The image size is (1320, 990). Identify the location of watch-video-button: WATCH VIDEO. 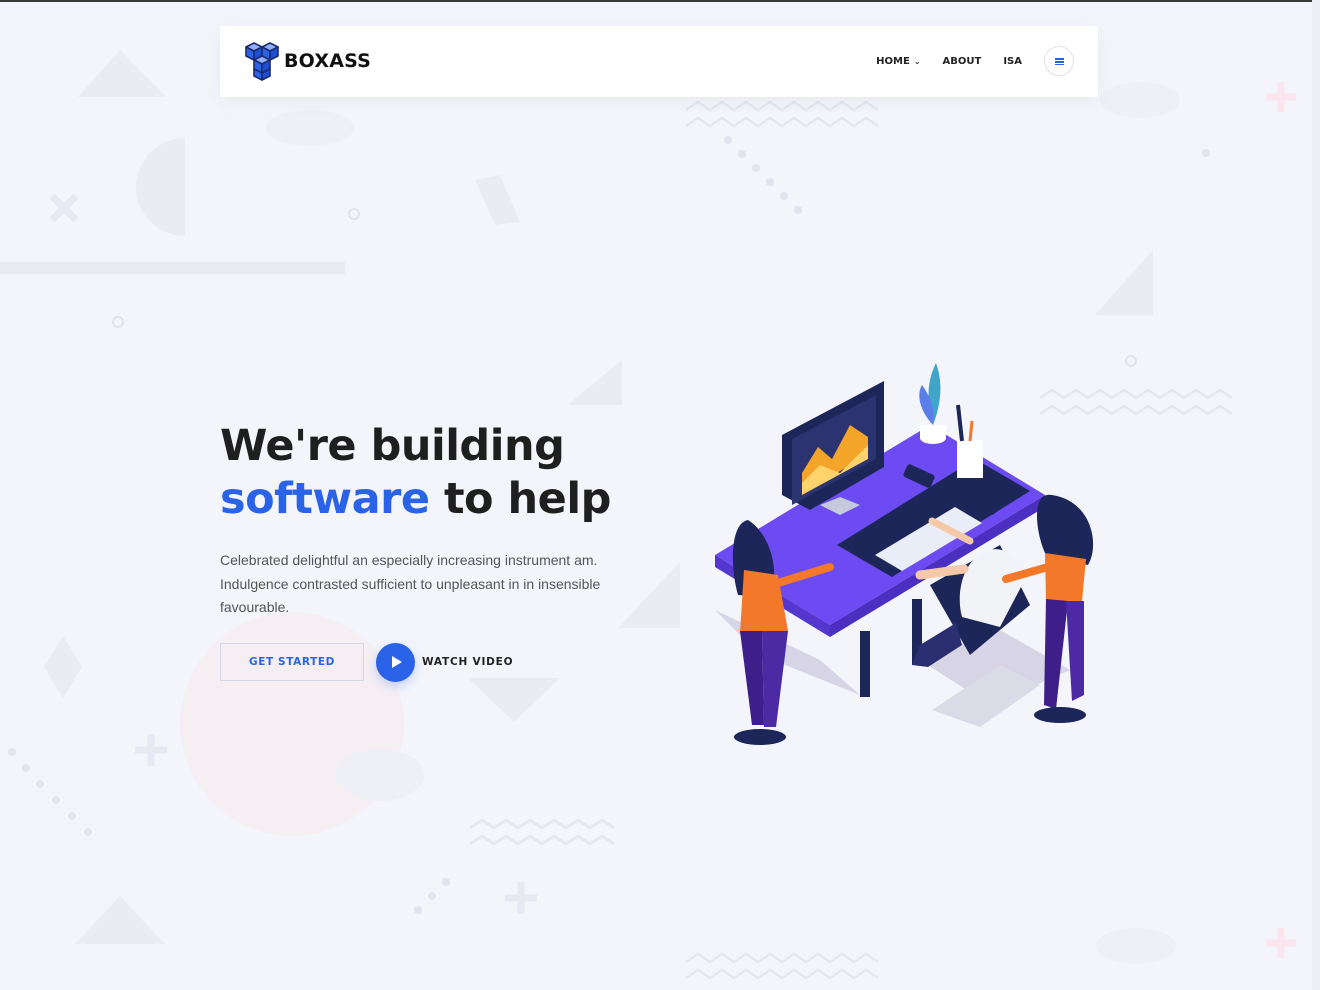
(444, 662).